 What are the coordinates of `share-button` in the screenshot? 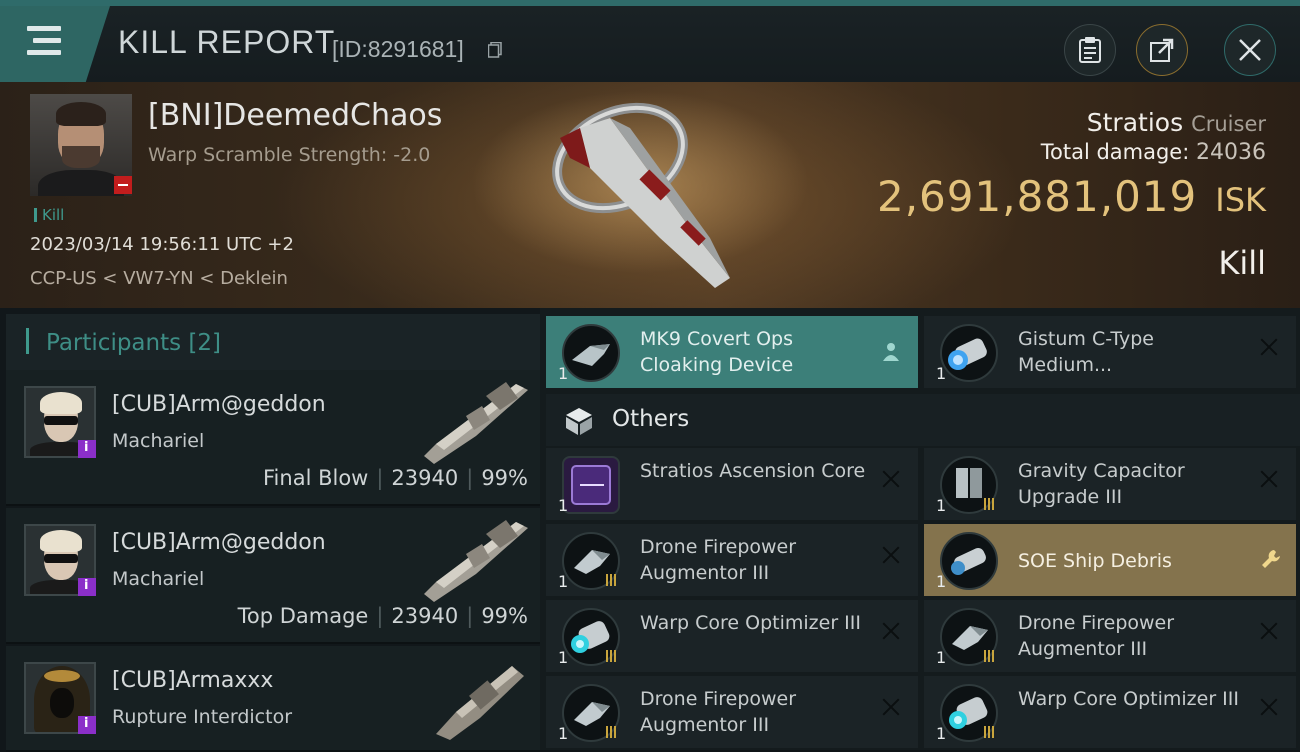 It's located at (1162, 50).